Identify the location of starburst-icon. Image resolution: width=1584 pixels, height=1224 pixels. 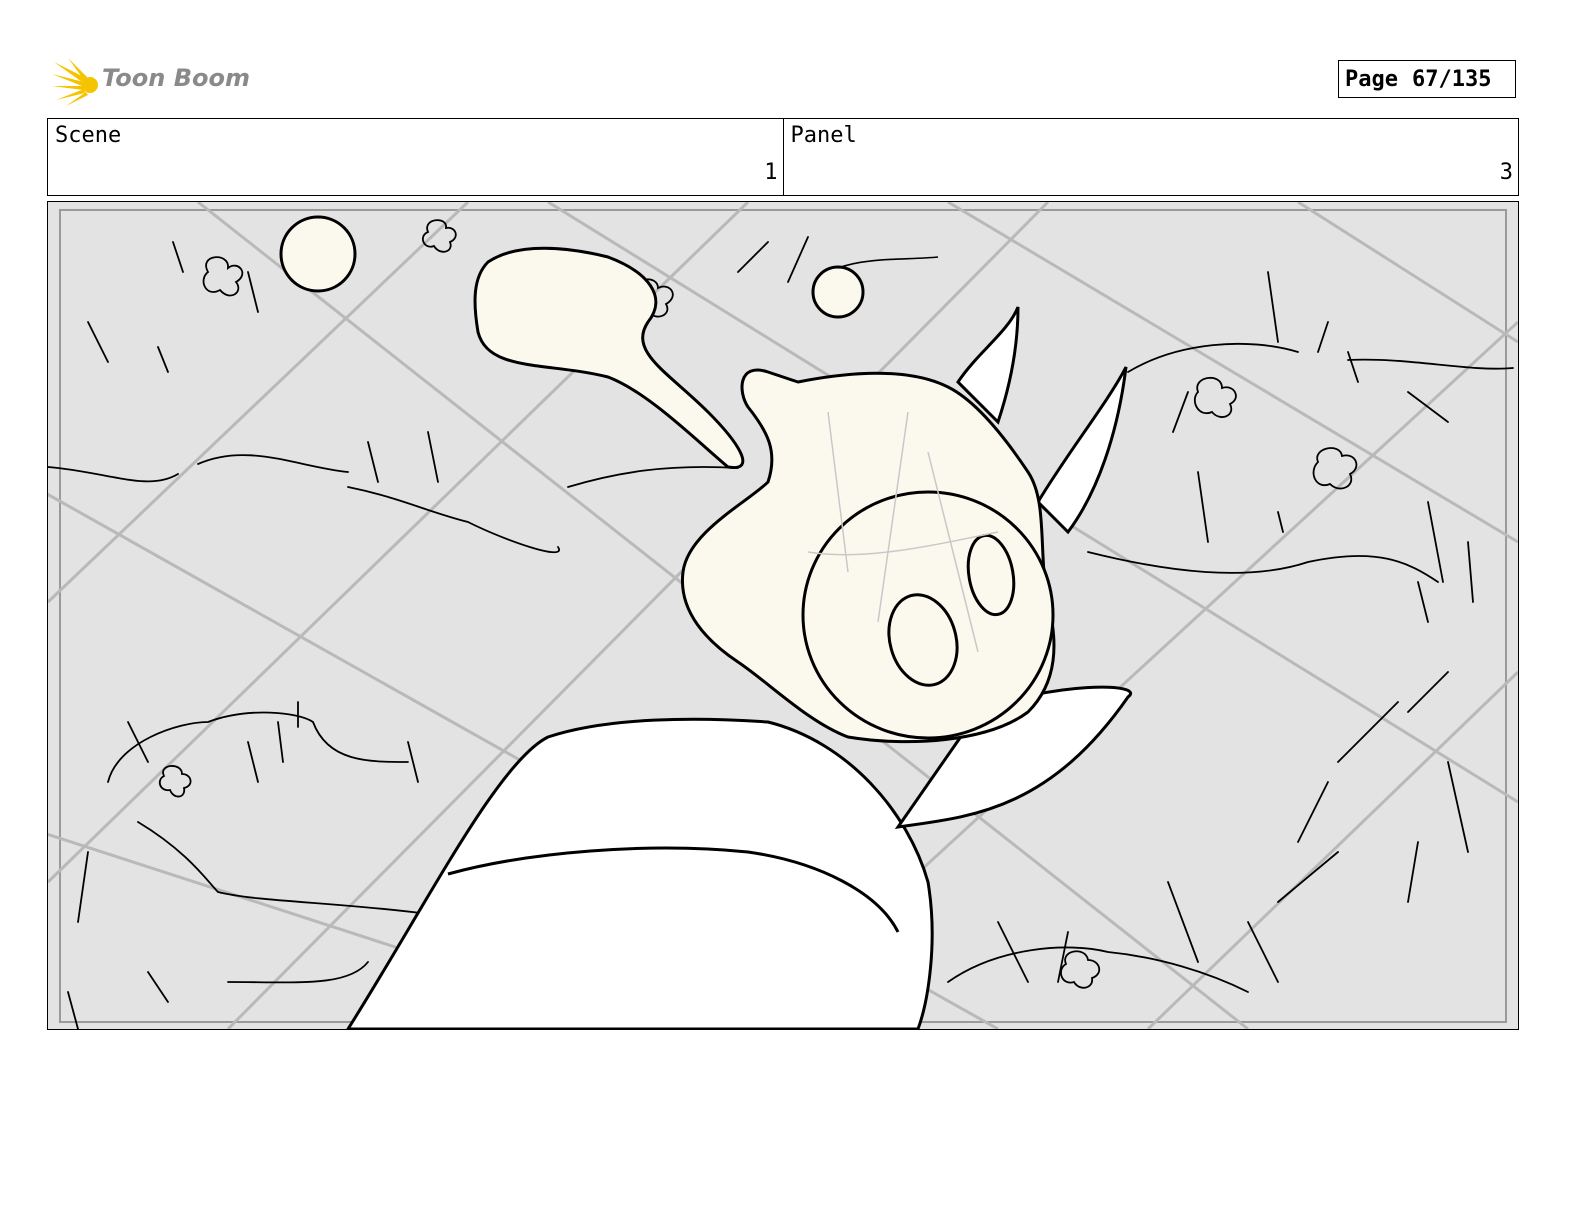
(75, 82).